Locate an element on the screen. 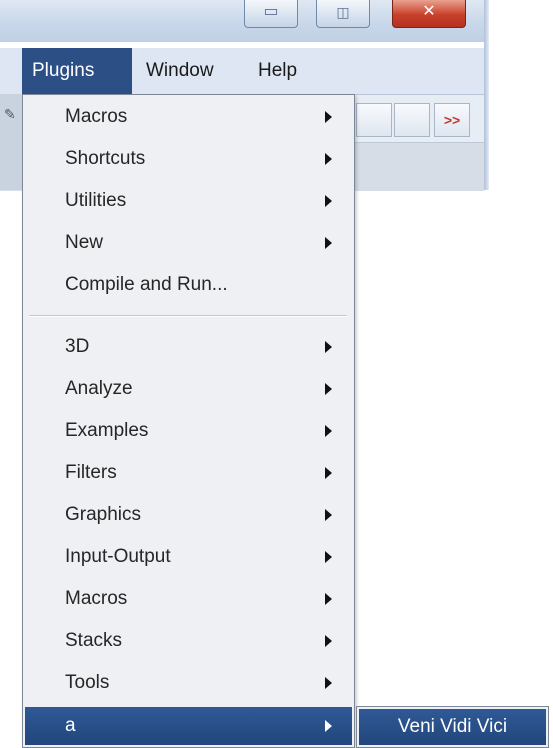  menu-item-analyze: Analyze is located at coordinates (188, 389).